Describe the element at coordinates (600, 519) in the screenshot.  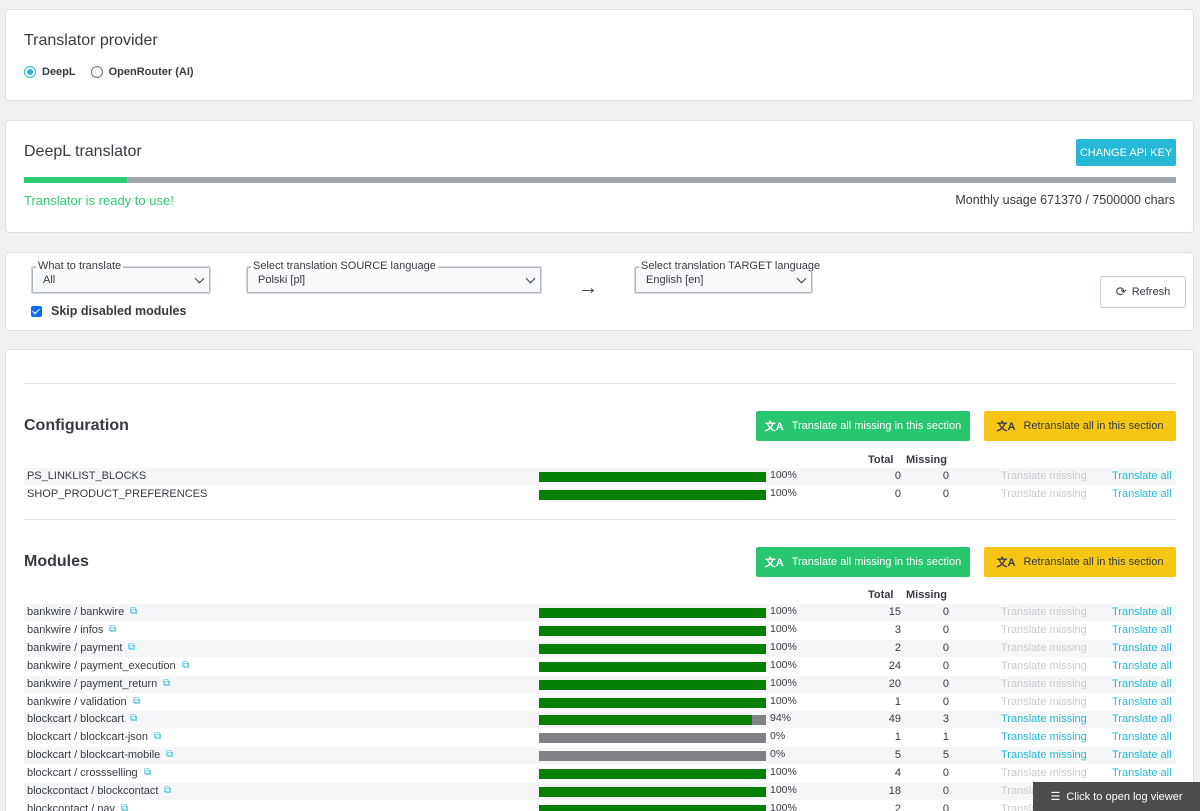
I see `divider` at that location.